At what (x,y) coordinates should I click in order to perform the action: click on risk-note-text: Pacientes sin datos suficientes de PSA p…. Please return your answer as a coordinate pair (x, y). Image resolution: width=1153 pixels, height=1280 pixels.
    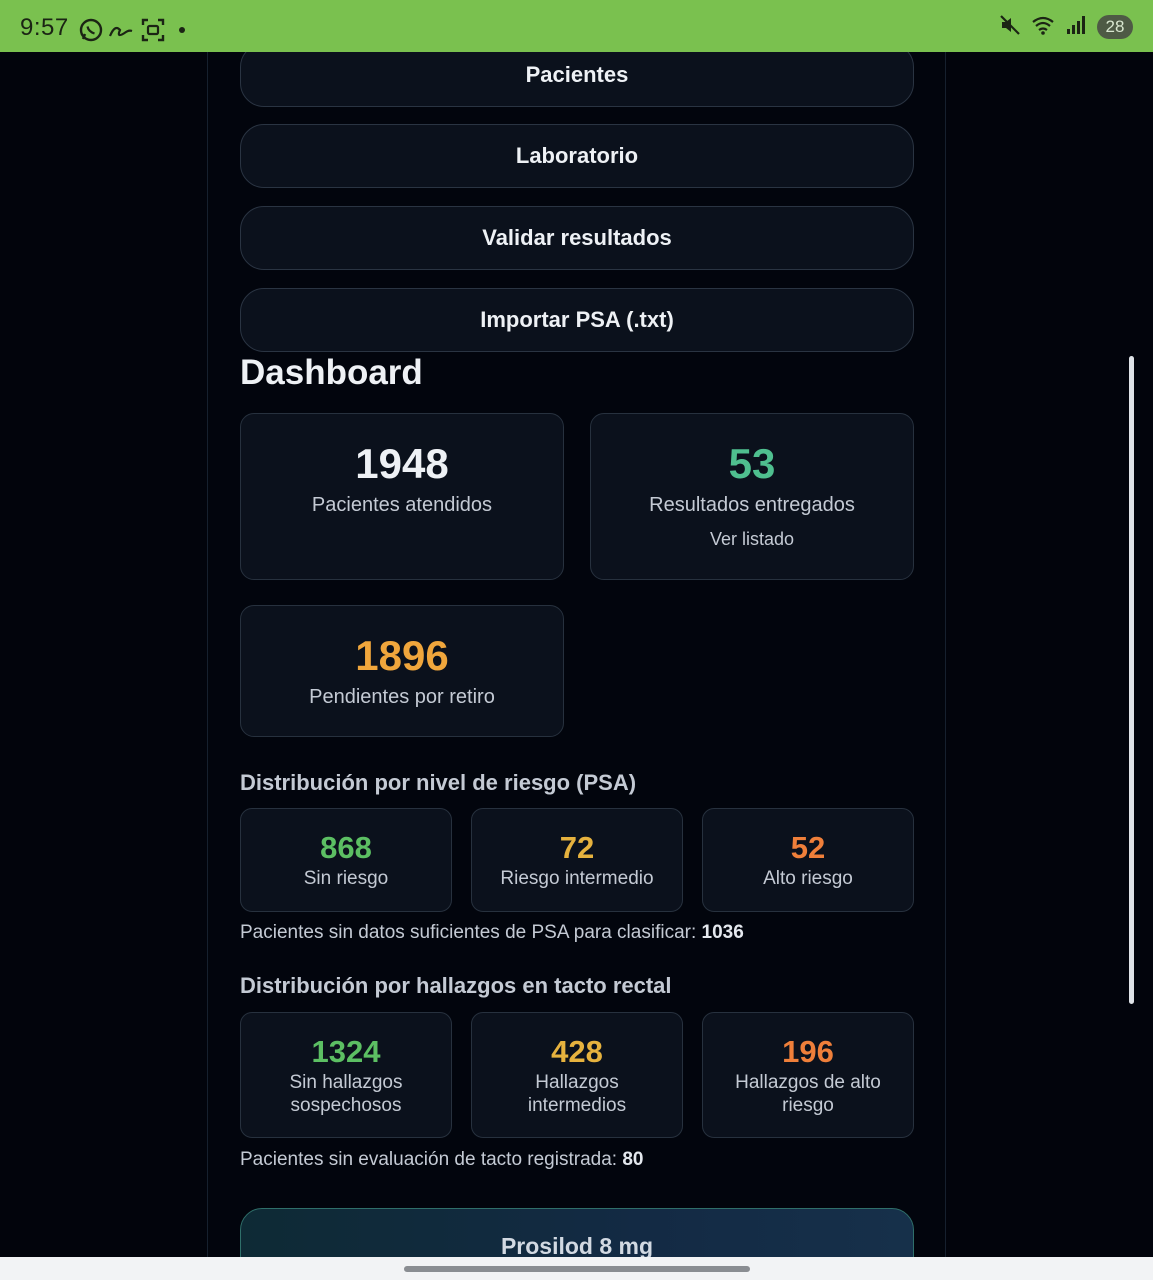
    Looking at the image, I should click on (471, 932).